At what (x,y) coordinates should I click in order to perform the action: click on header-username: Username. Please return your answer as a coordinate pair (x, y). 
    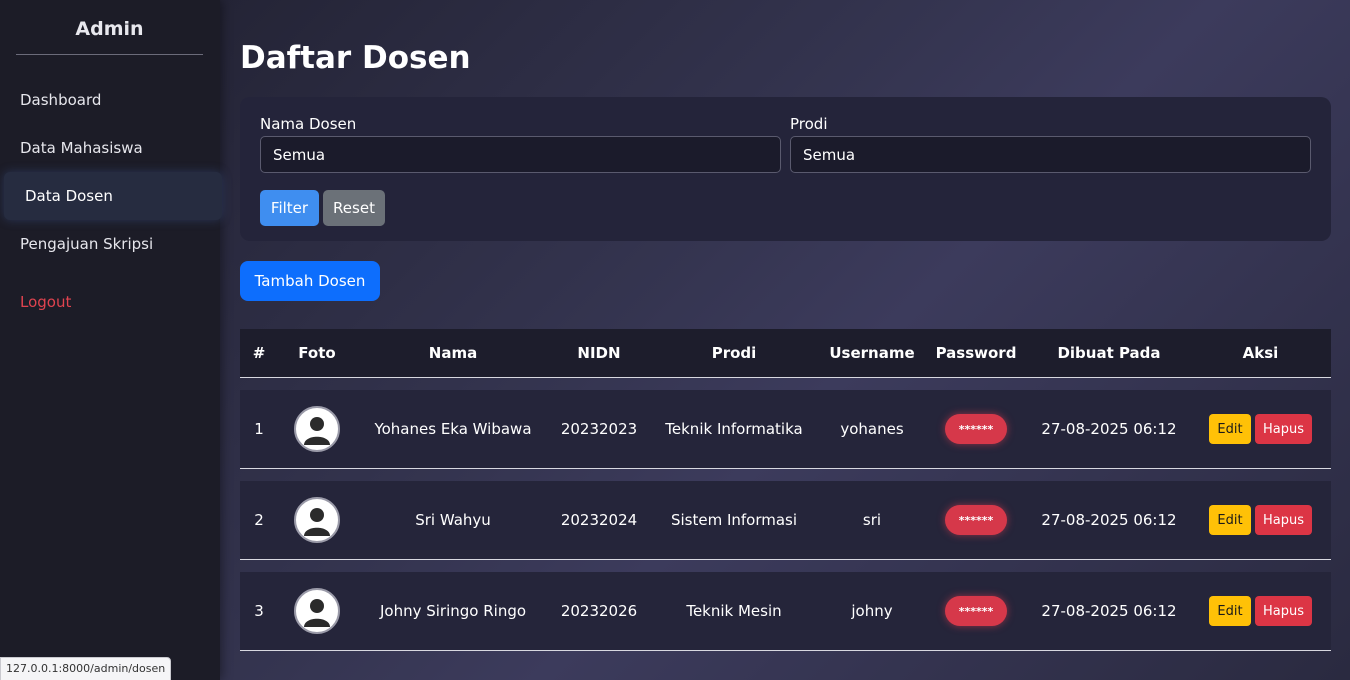
    Looking at the image, I should click on (872, 353).